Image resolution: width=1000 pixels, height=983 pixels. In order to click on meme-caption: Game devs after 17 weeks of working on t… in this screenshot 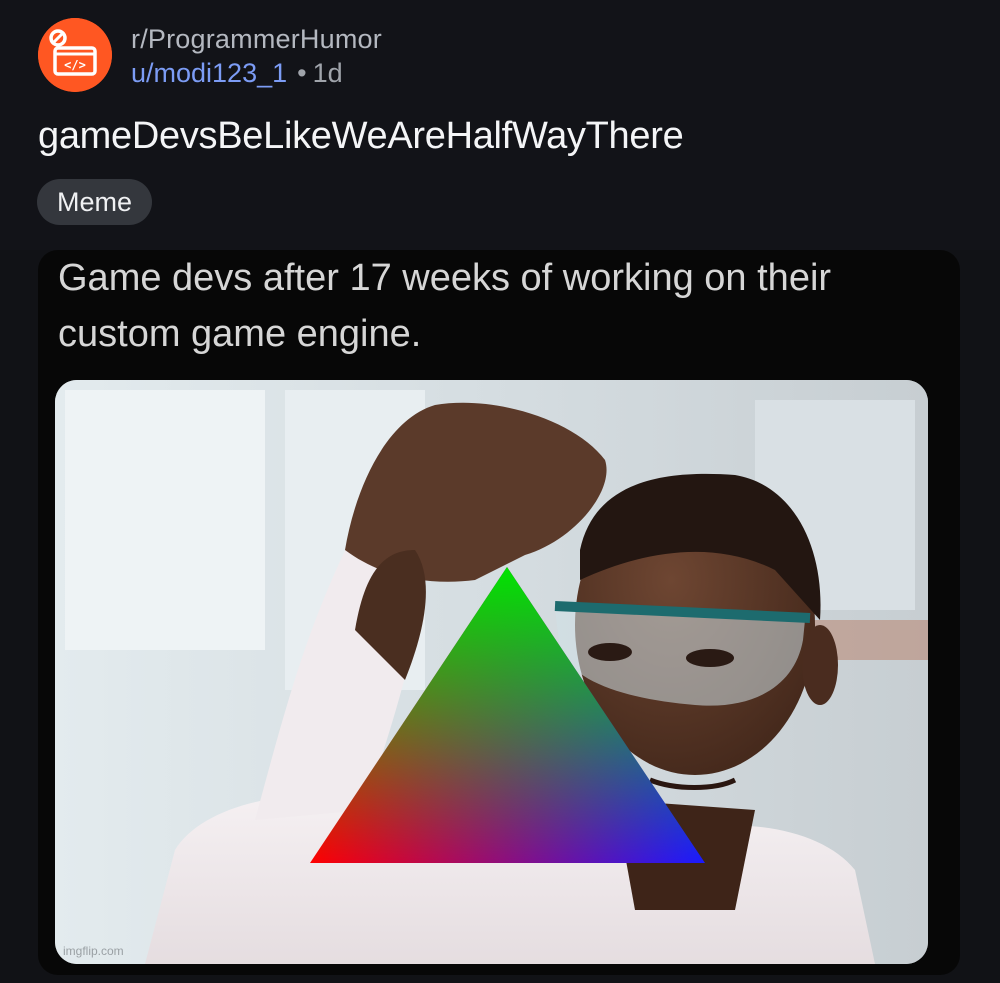, I will do `click(445, 306)`.